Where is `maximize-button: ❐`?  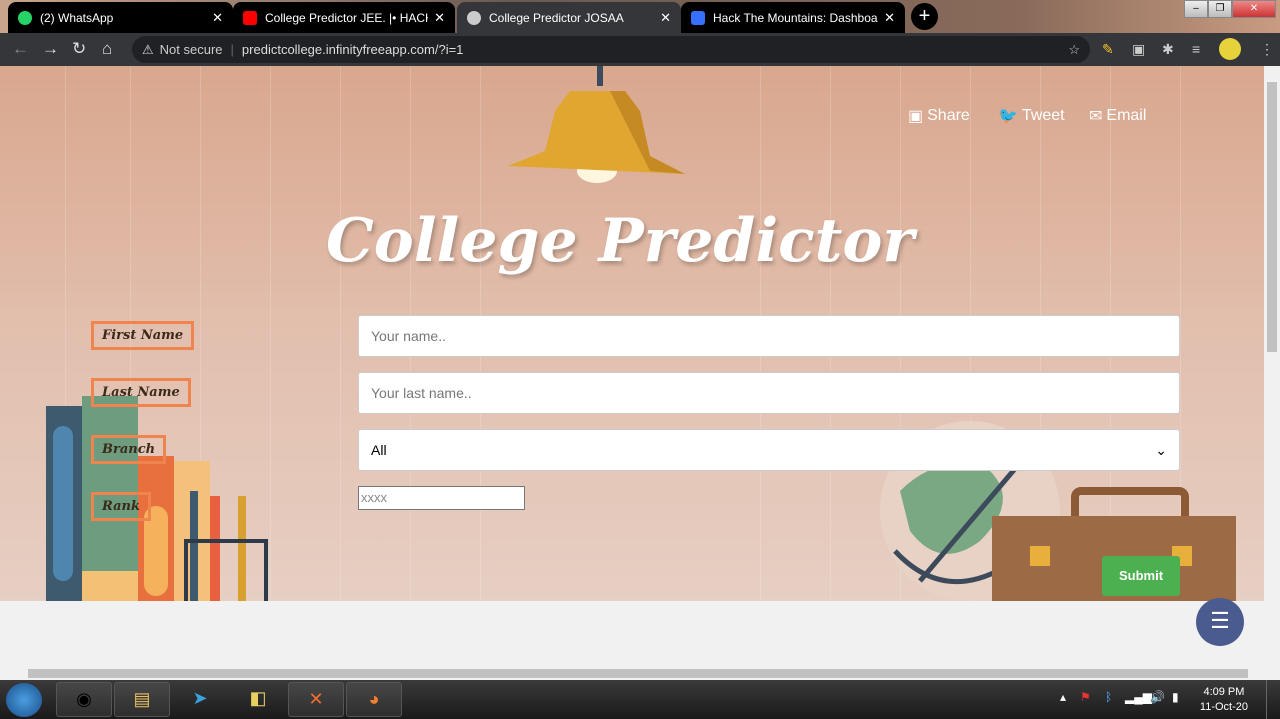
maximize-button: ❐ is located at coordinates (1220, 9).